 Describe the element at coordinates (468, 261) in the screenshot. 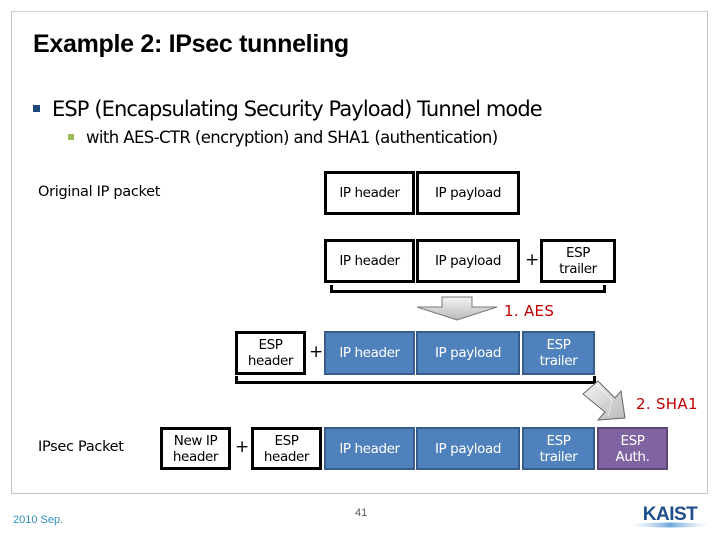

I see `row2-ip-payload-box: IP payload` at that location.